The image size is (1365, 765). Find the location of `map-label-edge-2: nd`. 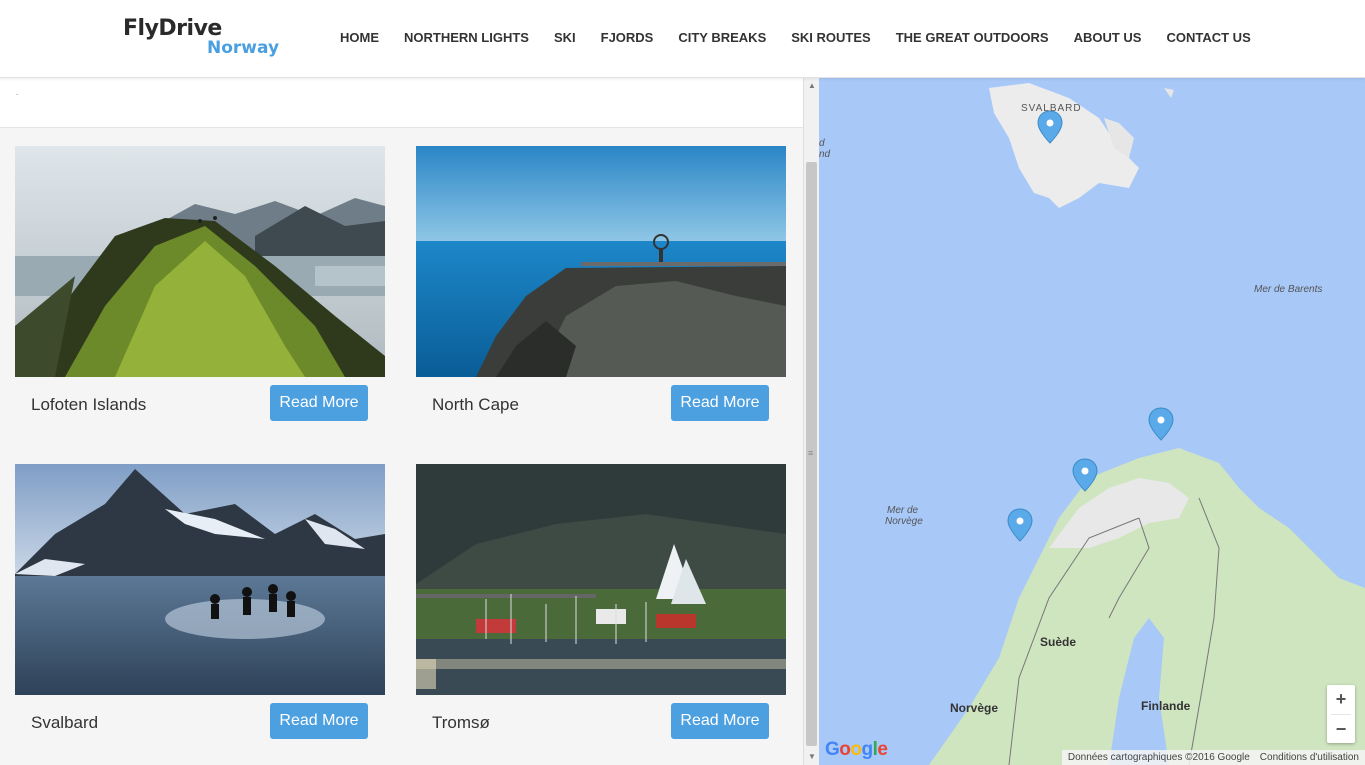

map-label-edge-2: nd is located at coordinates (825, 154).